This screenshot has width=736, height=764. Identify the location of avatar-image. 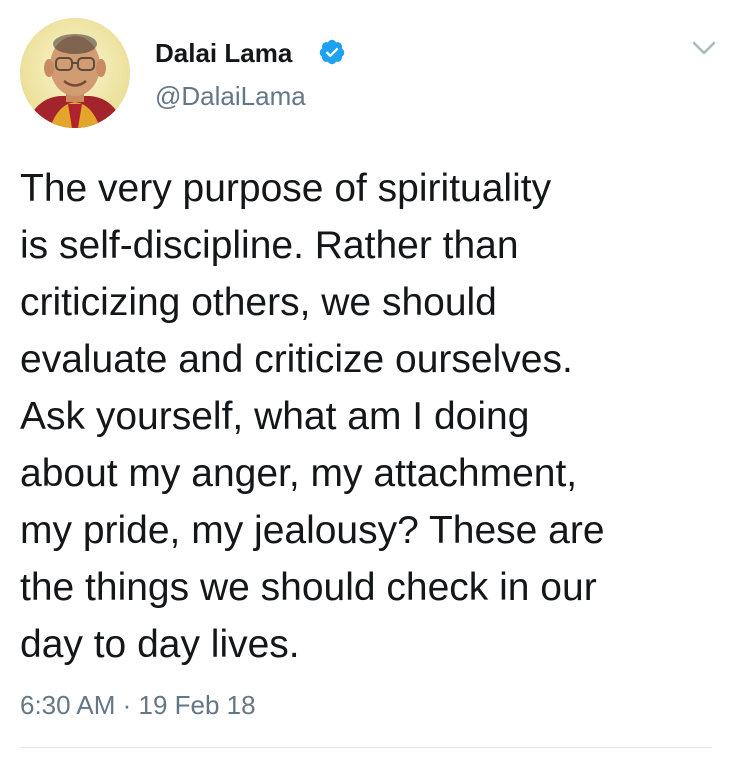
(75, 73).